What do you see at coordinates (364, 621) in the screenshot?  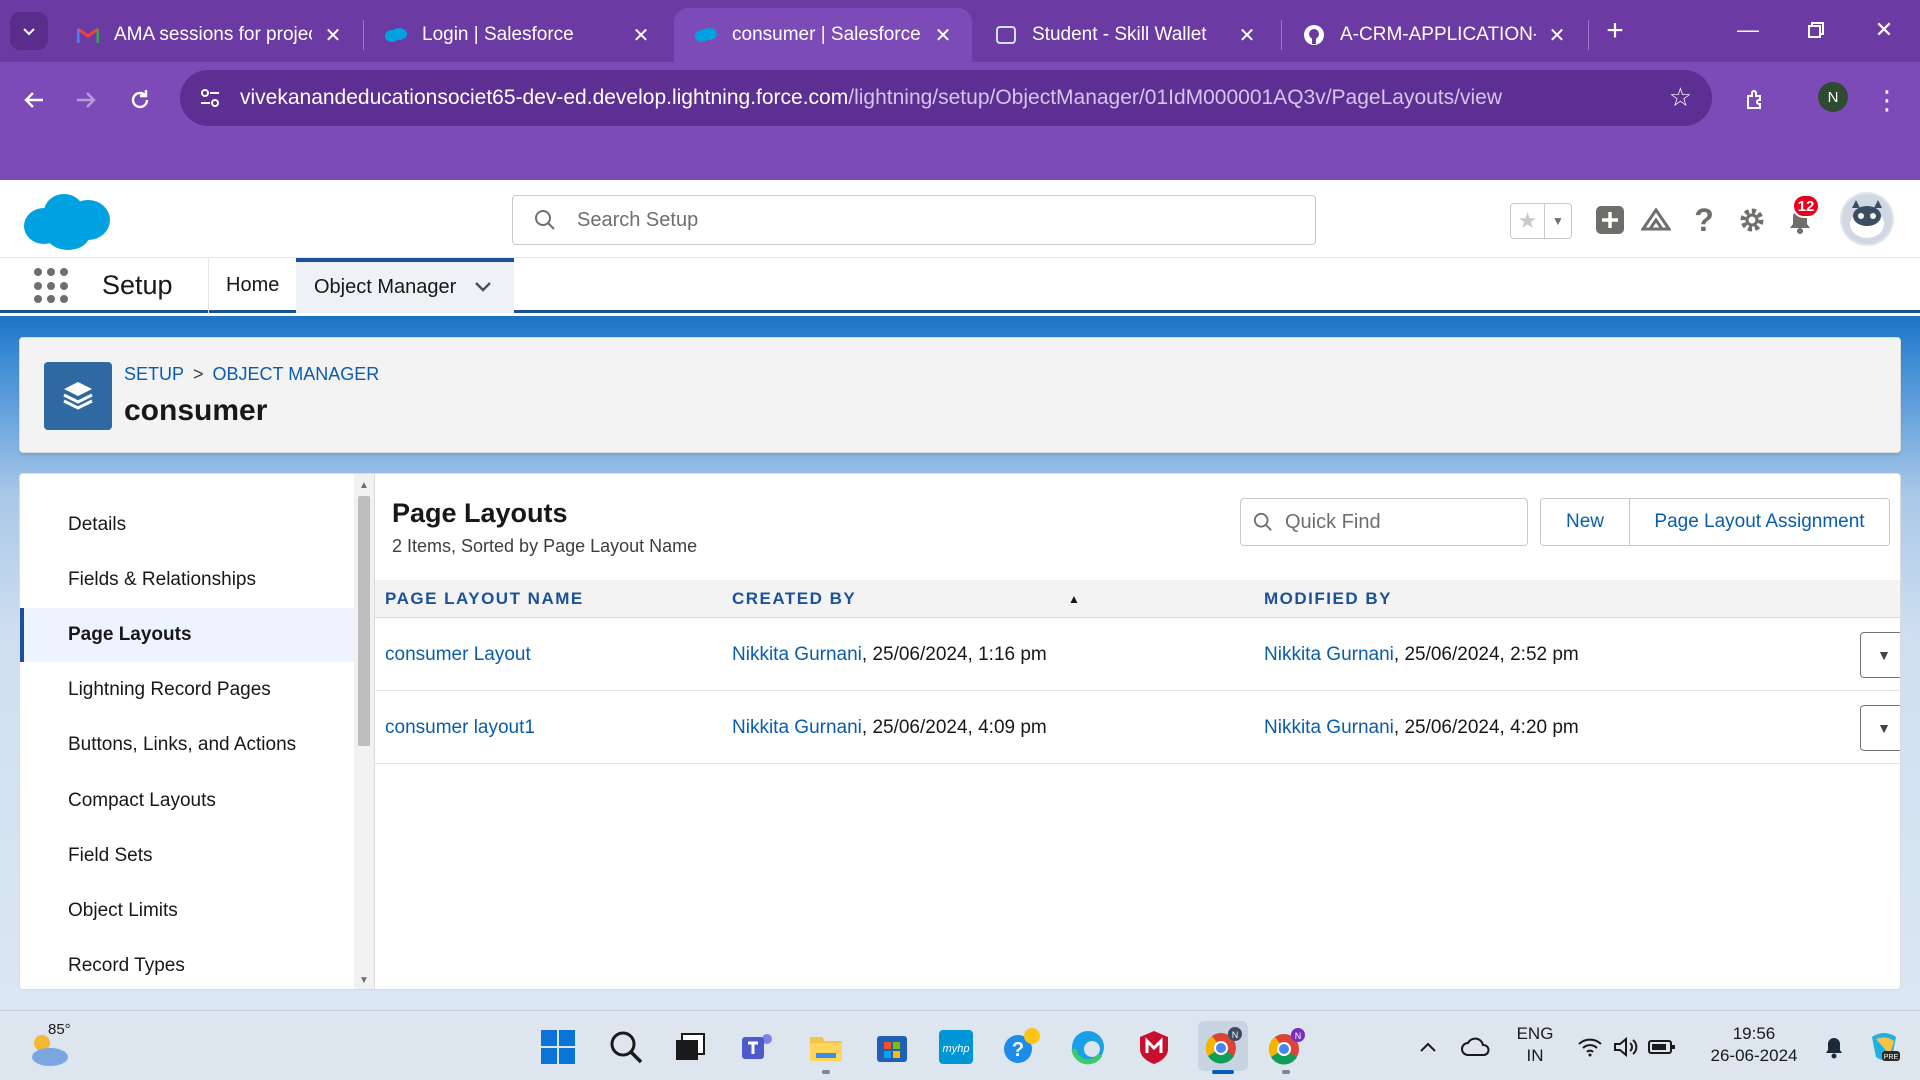 I see `scrollbar-thumb` at bounding box center [364, 621].